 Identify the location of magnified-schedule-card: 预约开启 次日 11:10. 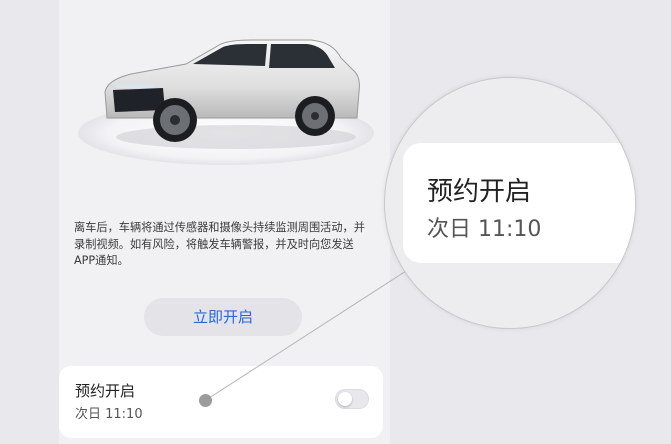
(519, 203).